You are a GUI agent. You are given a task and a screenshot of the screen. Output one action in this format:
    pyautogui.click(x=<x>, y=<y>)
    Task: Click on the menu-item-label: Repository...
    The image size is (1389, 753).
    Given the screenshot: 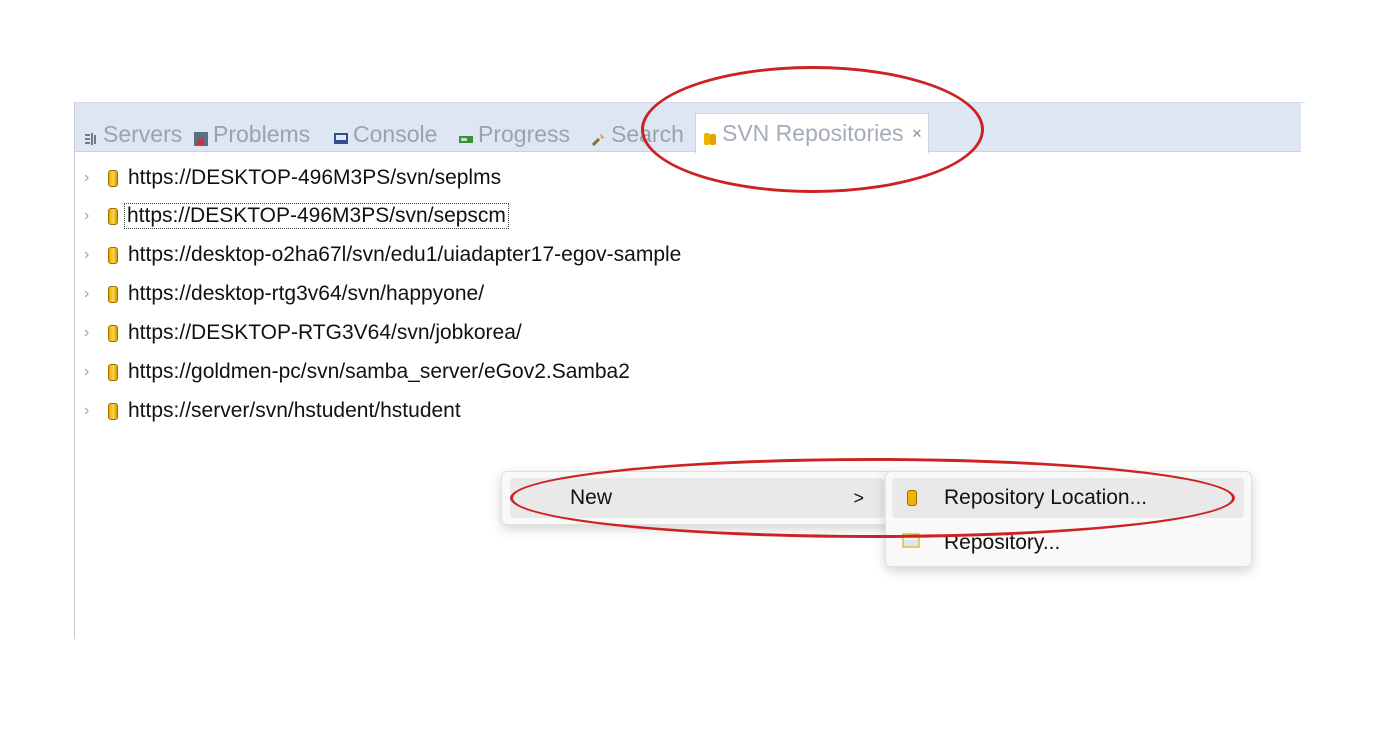 What is the action you would take?
    pyautogui.click(x=1002, y=542)
    